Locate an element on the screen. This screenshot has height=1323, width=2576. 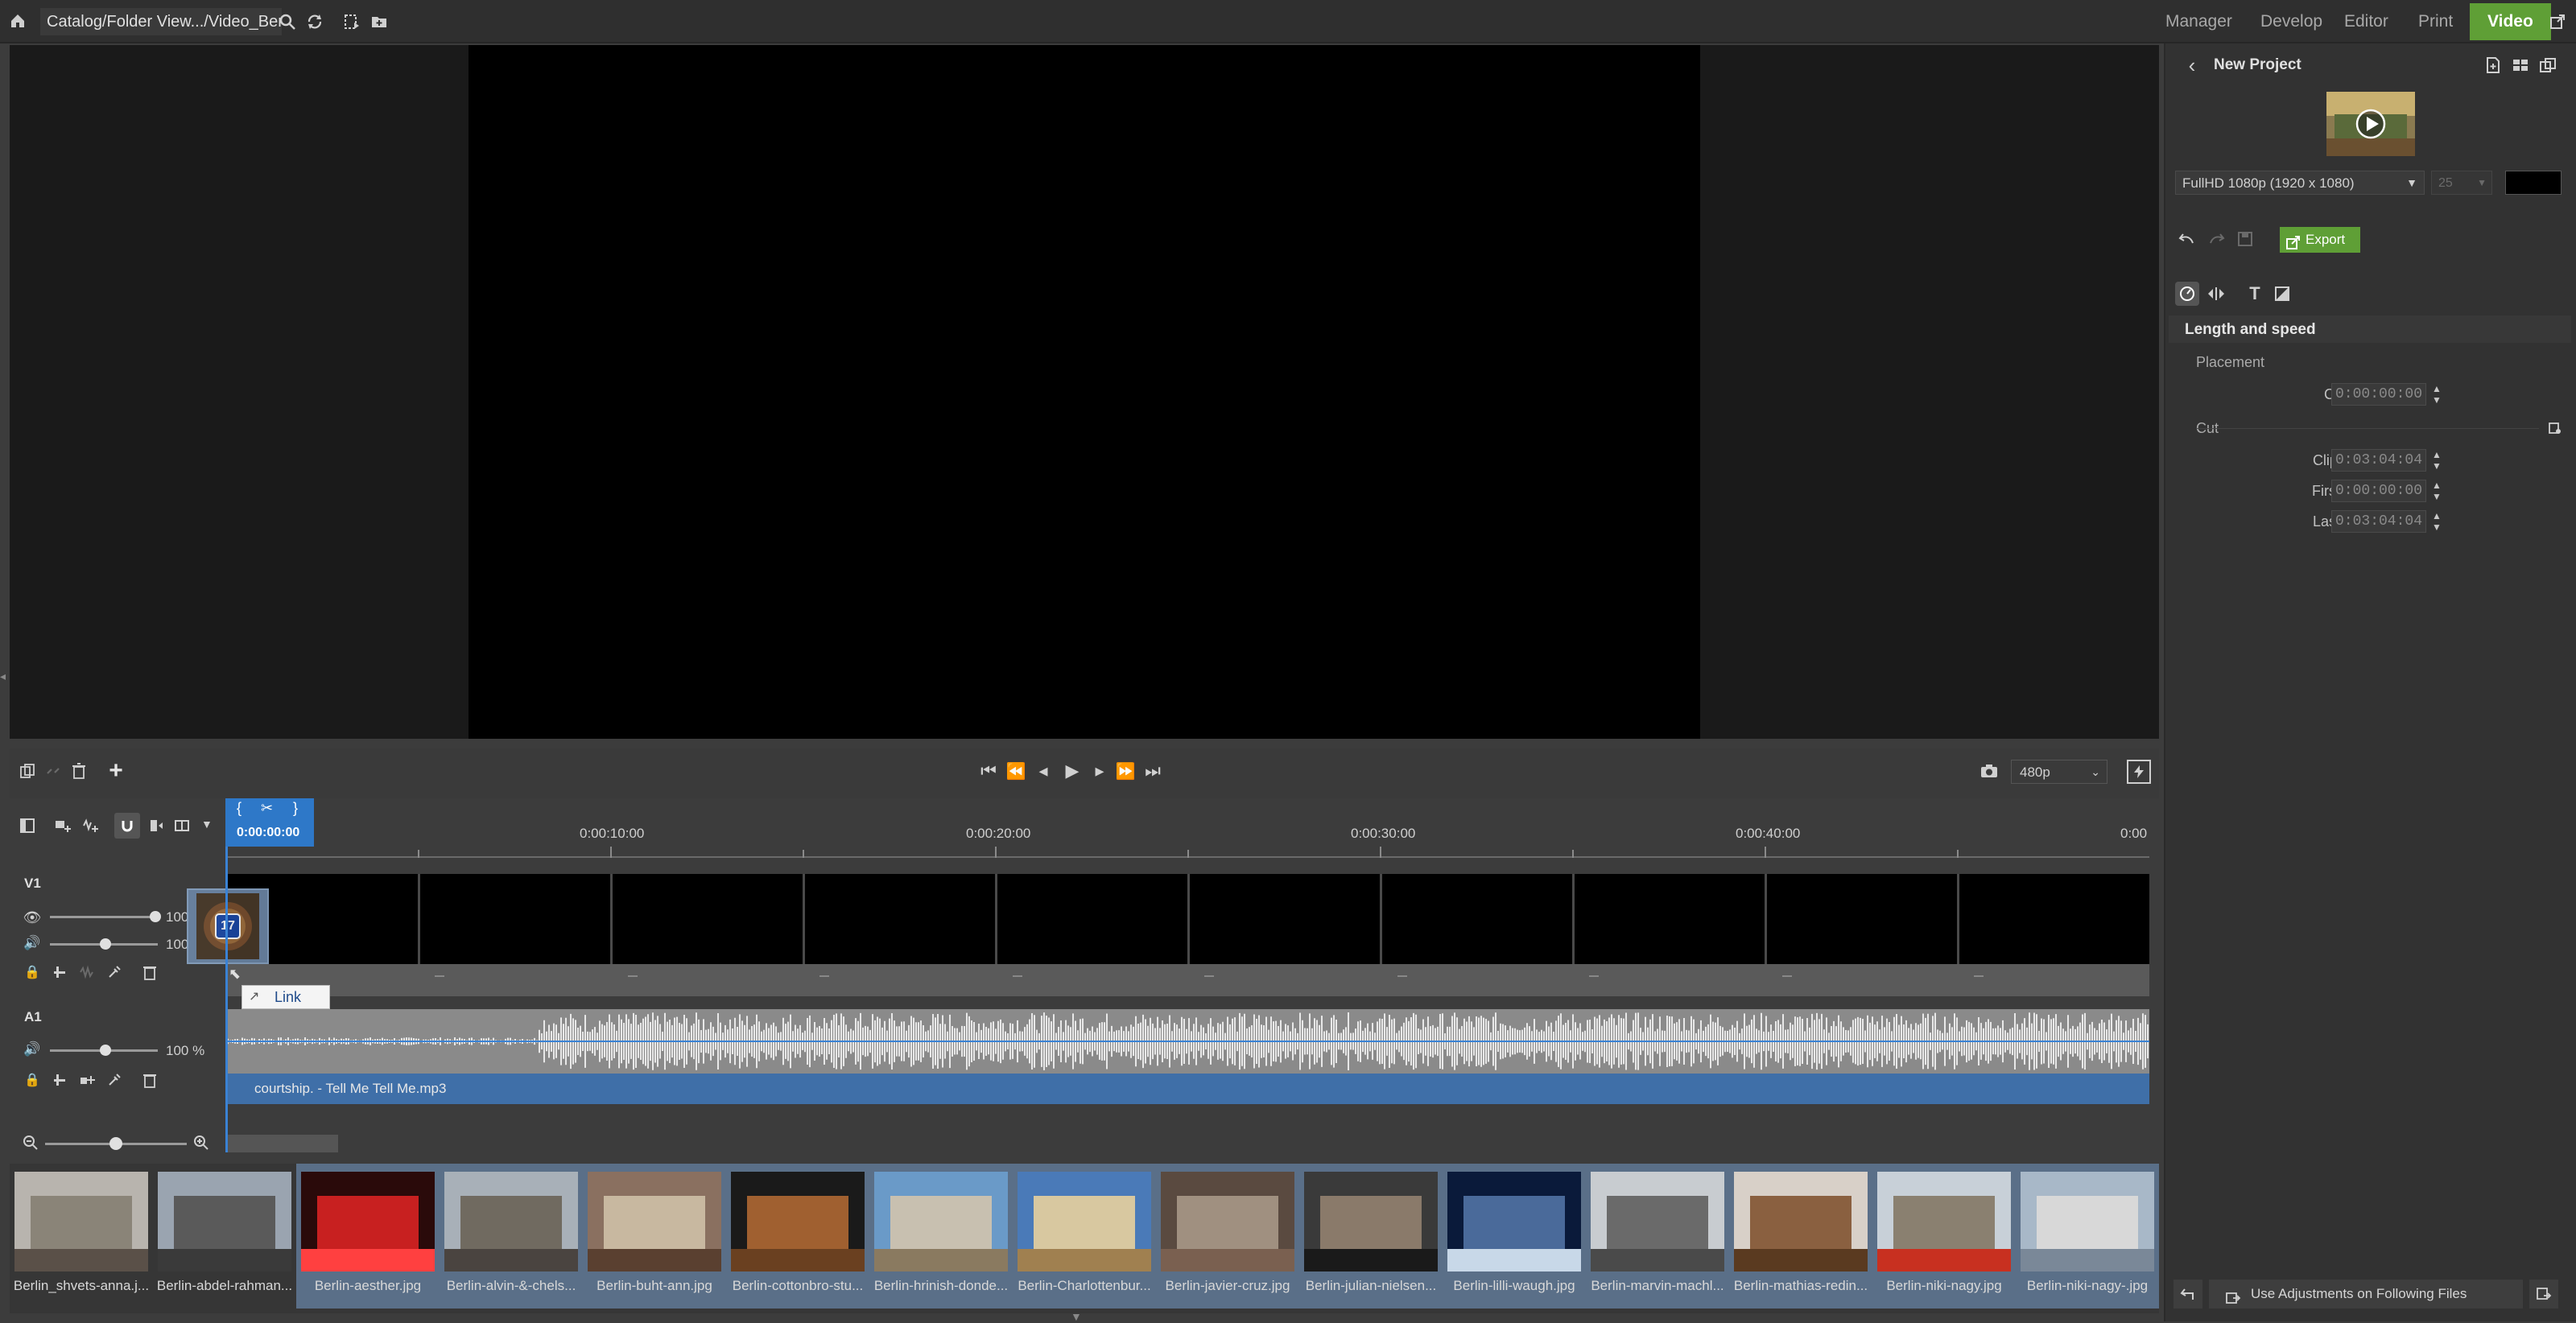
audio-track is located at coordinates (1187, 1041).